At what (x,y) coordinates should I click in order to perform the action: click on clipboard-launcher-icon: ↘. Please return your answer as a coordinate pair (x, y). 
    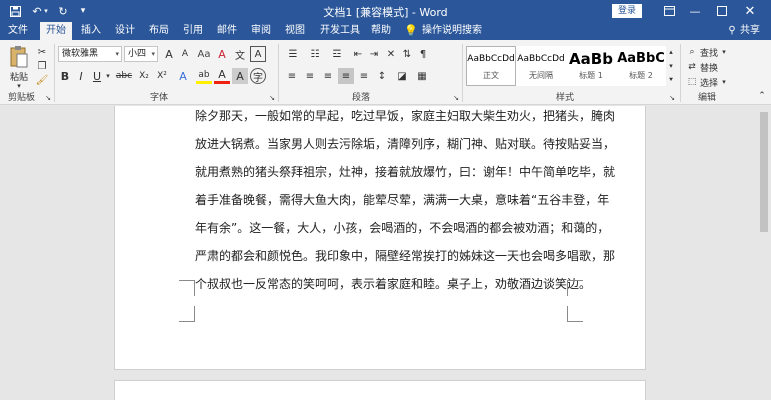
    Looking at the image, I should click on (48, 98).